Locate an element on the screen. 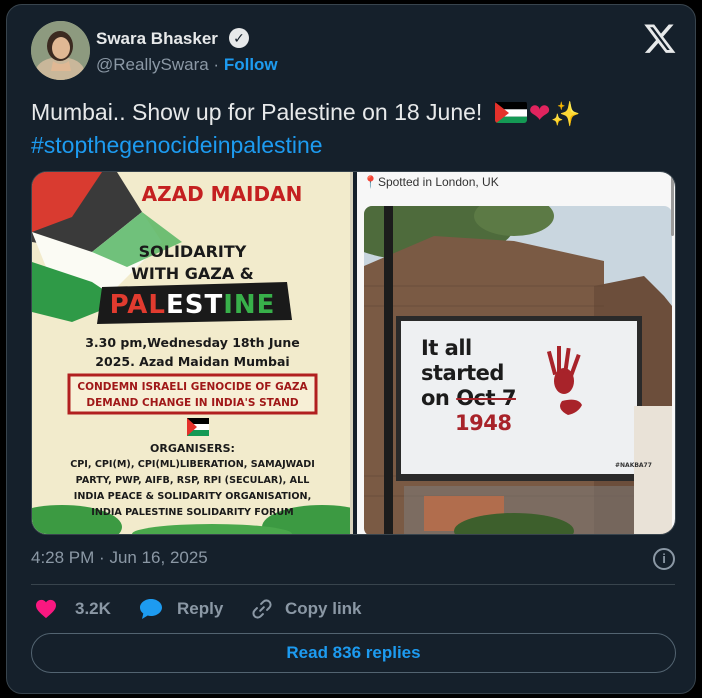 The width and height of the screenshot is (702, 698). follow-button: Follow is located at coordinates (251, 64).